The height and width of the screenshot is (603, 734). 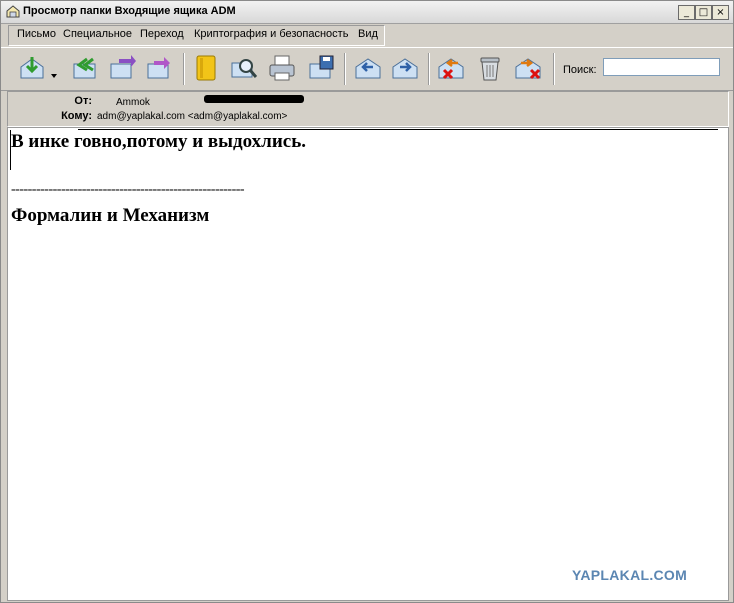 I want to click on to-value: adm@yaplakal.com <adm@yaplakal.com>, so click(x=192, y=116).